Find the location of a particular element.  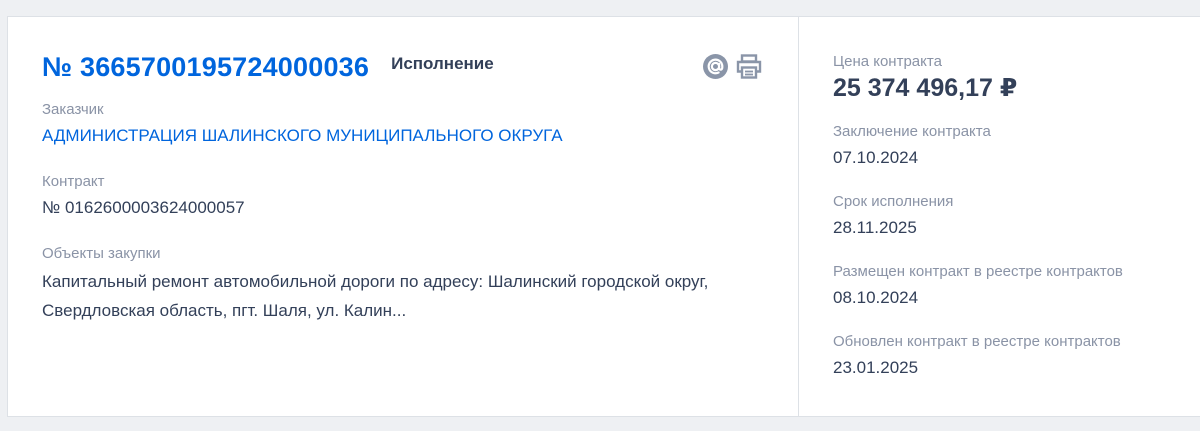

card-header: № 3665700195724000036 Исполнение is located at coordinates (420, 67).